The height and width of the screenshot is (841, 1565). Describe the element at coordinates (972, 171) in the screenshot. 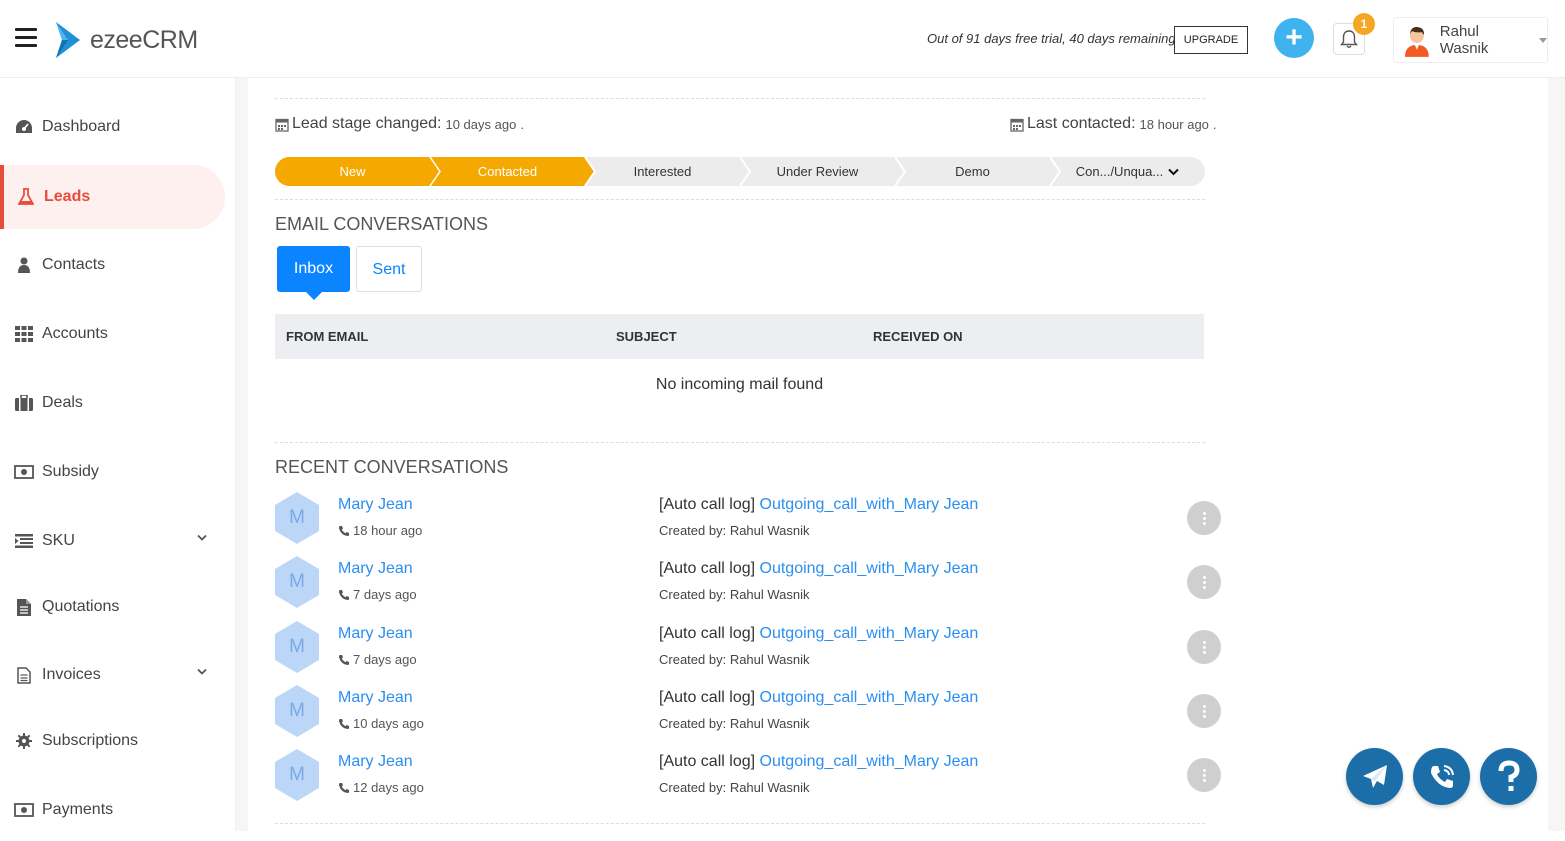

I see `stage-demo: Demo` at that location.